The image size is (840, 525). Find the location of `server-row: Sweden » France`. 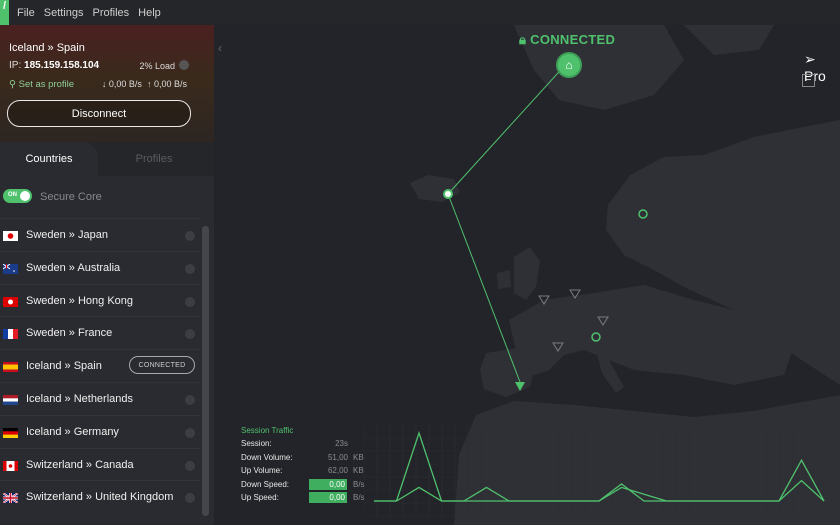

server-row: Sweden » France is located at coordinates (100, 332).